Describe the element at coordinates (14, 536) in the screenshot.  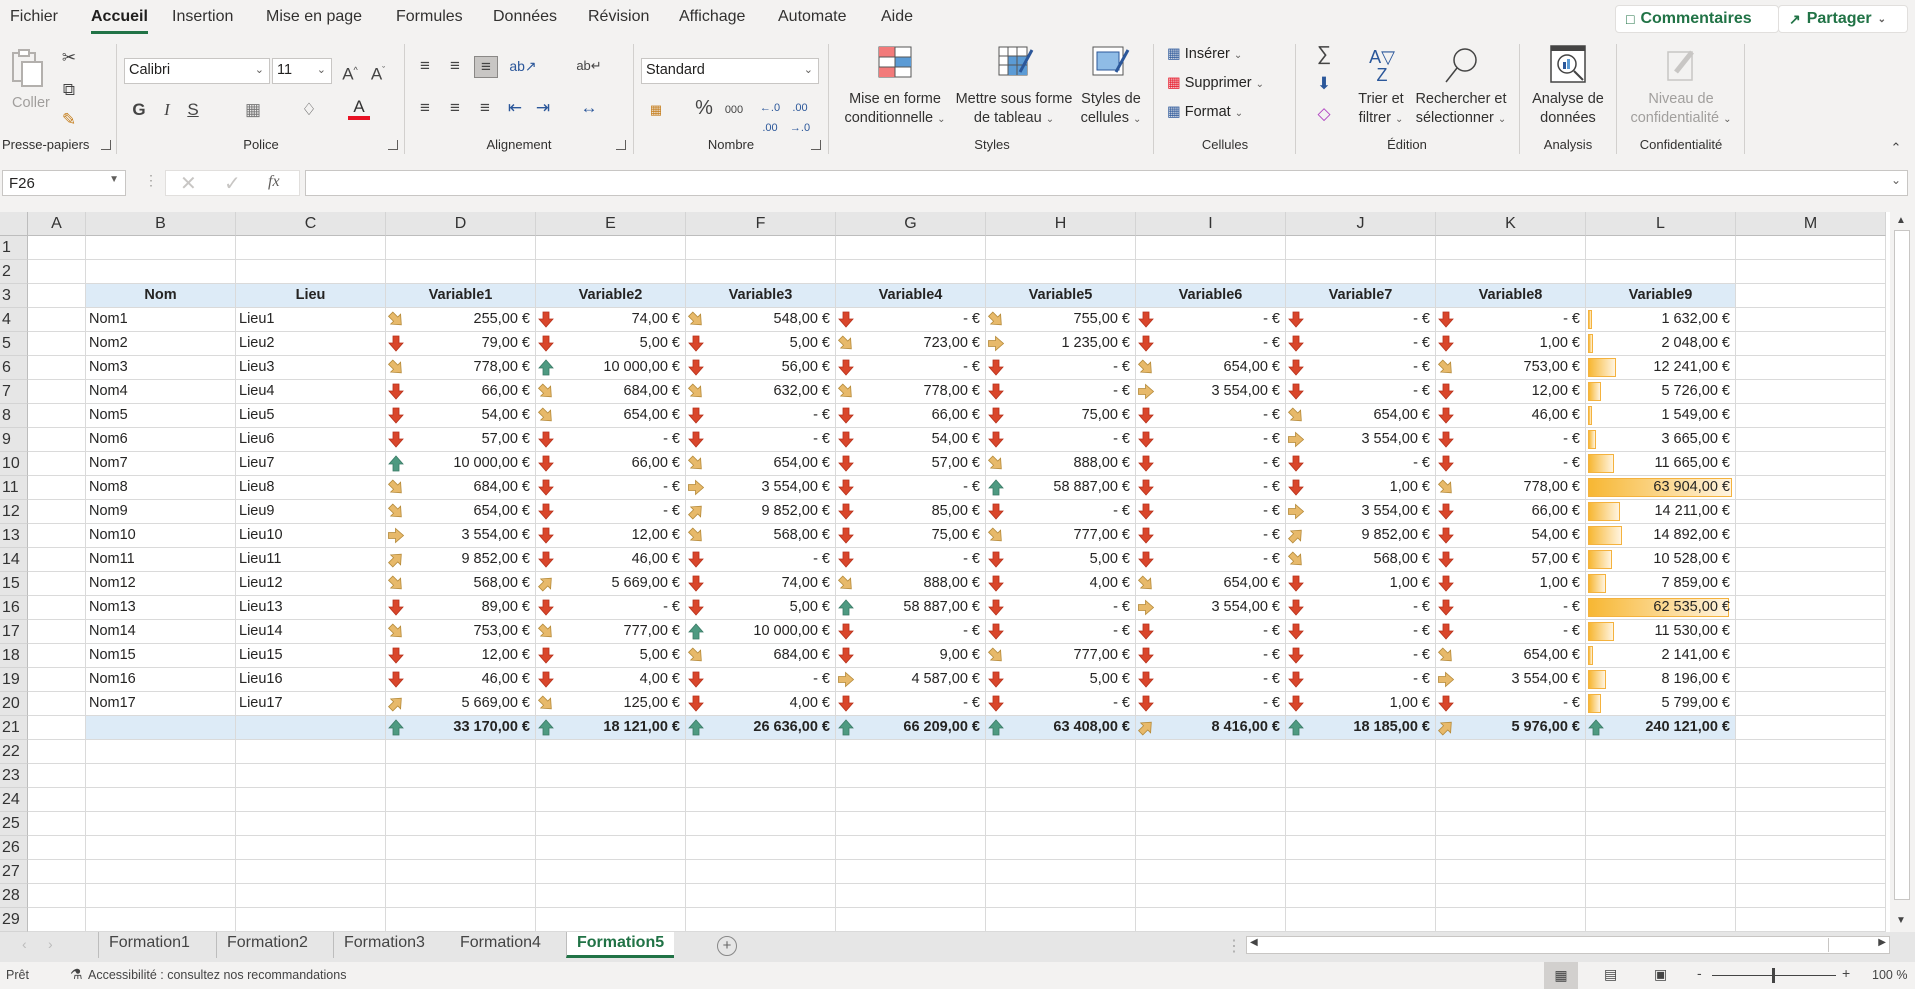
I see `row-header-13: 13` at that location.